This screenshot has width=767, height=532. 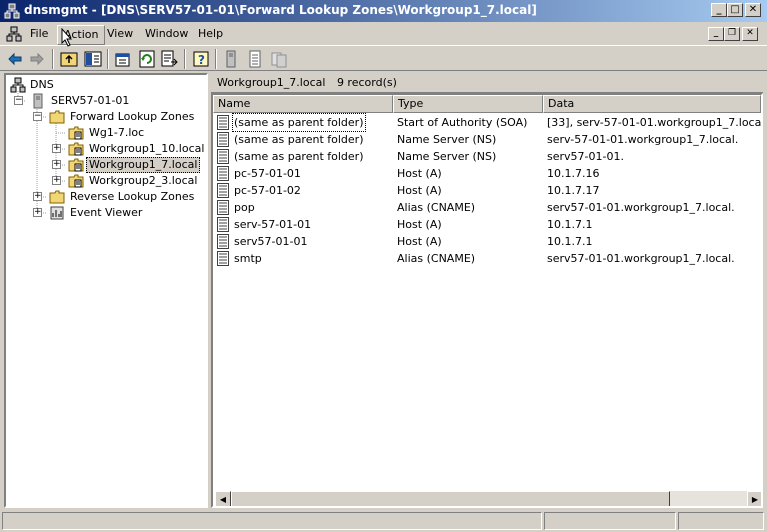 I want to click on tree-node-zone-selected: + Workgroup1_7.local, so click(x=107, y=165).